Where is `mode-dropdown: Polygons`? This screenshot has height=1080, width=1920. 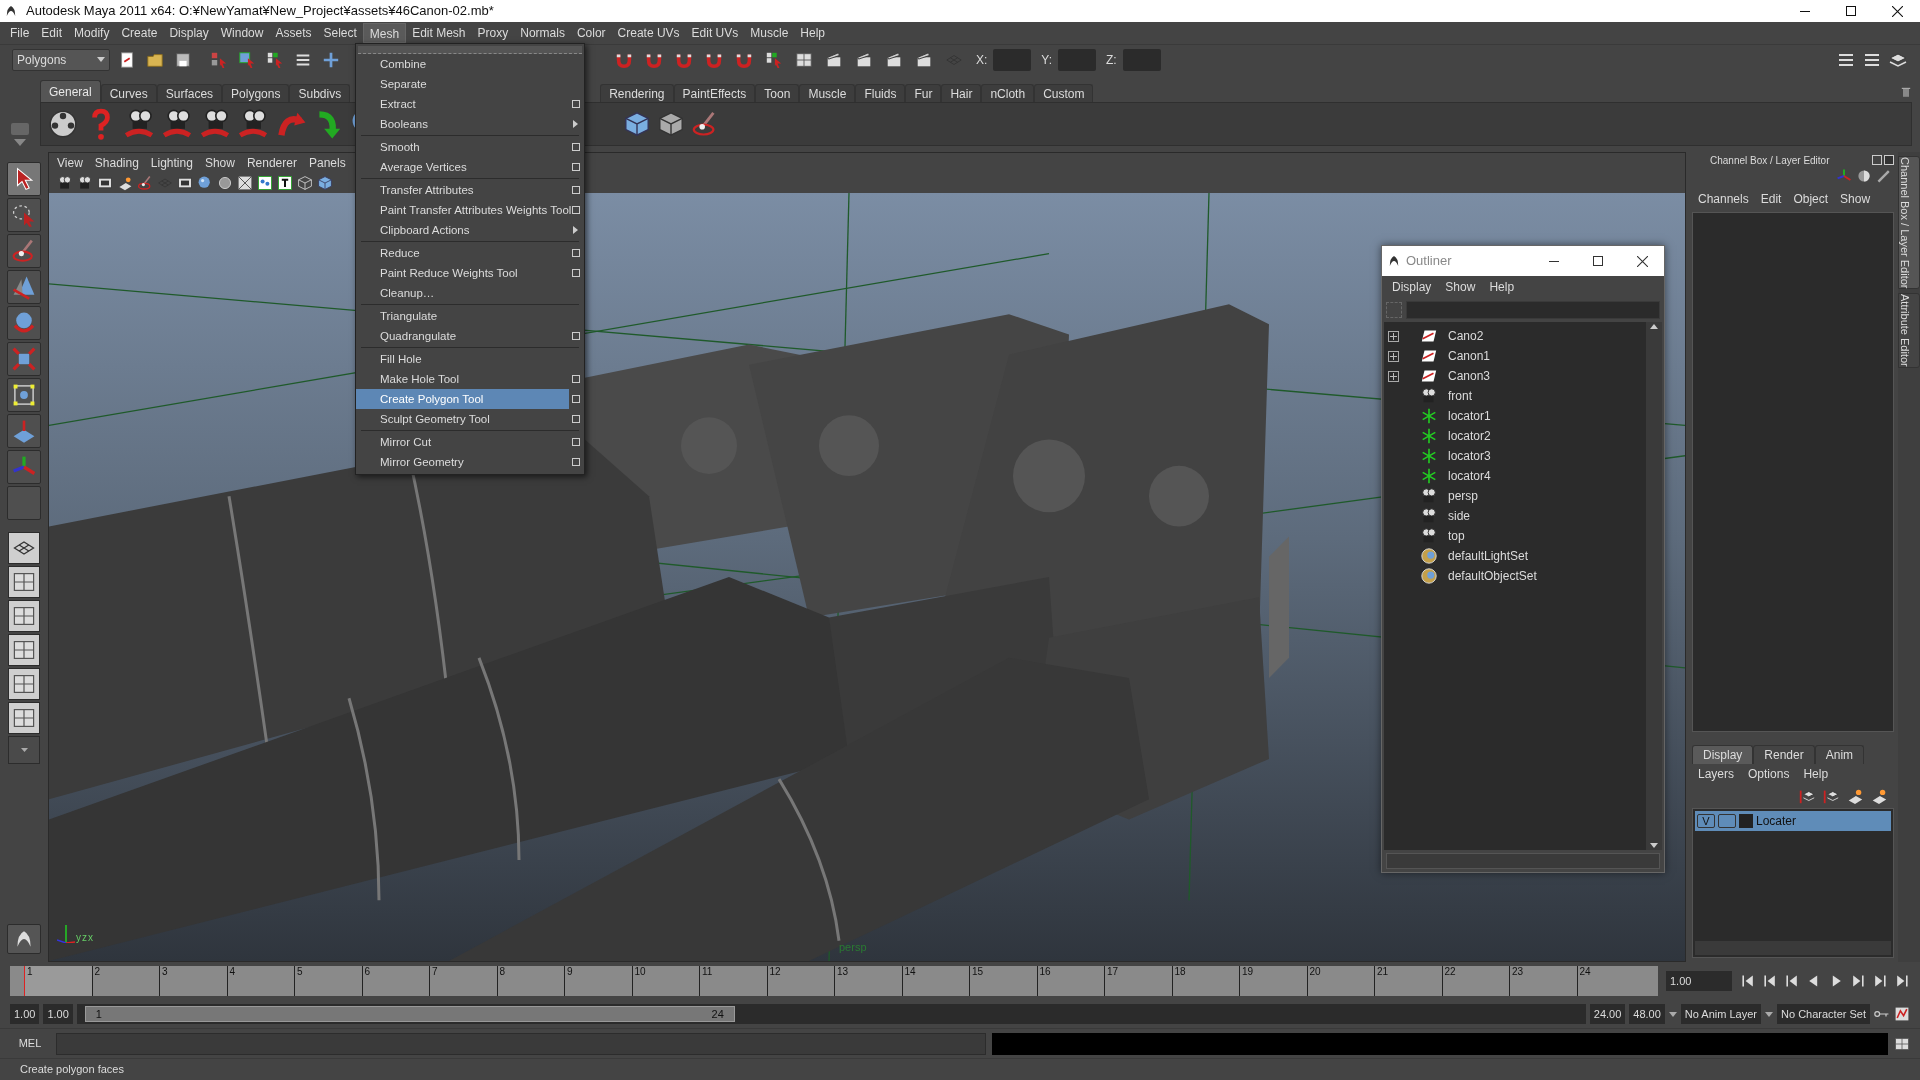 mode-dropdown: Polygons is located at coordinates (61, 59).